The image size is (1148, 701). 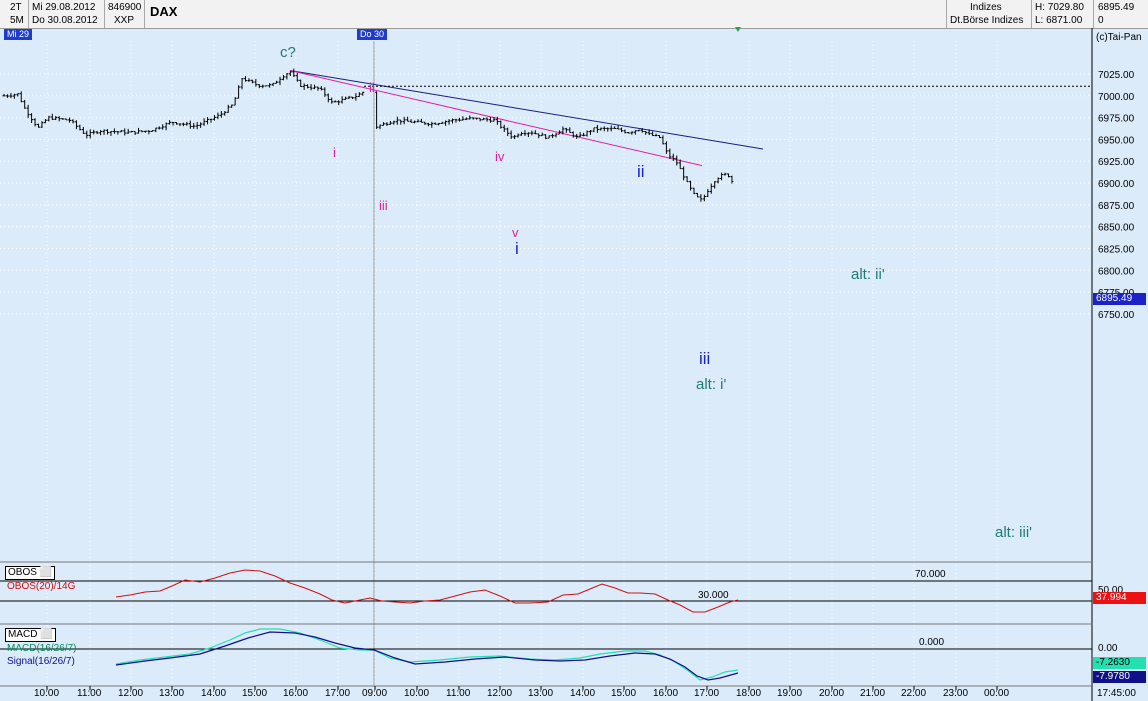 What do you see at coordinates (789, 694) in the screenshot?
I see `time-tick-label: 19:00` at bounding box center [789, 694].